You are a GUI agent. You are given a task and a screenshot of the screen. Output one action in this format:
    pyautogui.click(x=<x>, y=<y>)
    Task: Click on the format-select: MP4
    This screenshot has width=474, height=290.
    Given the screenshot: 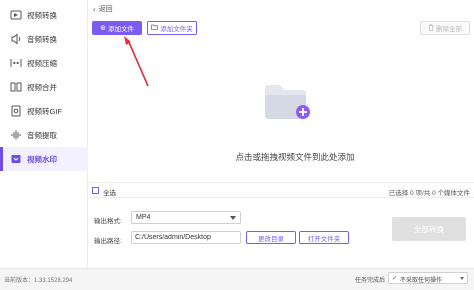 What is the action you would take?
    pyautogui.click(x=186, y=217)
    